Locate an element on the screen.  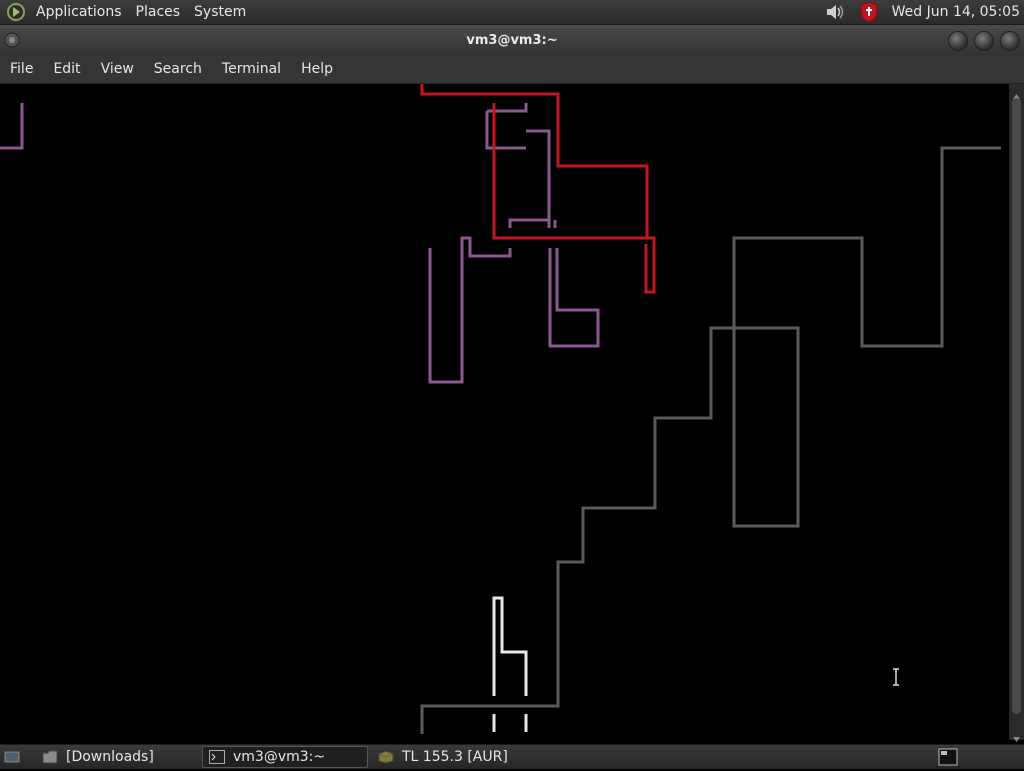
scroll-up-icon is located at coordinates (1016, 92).